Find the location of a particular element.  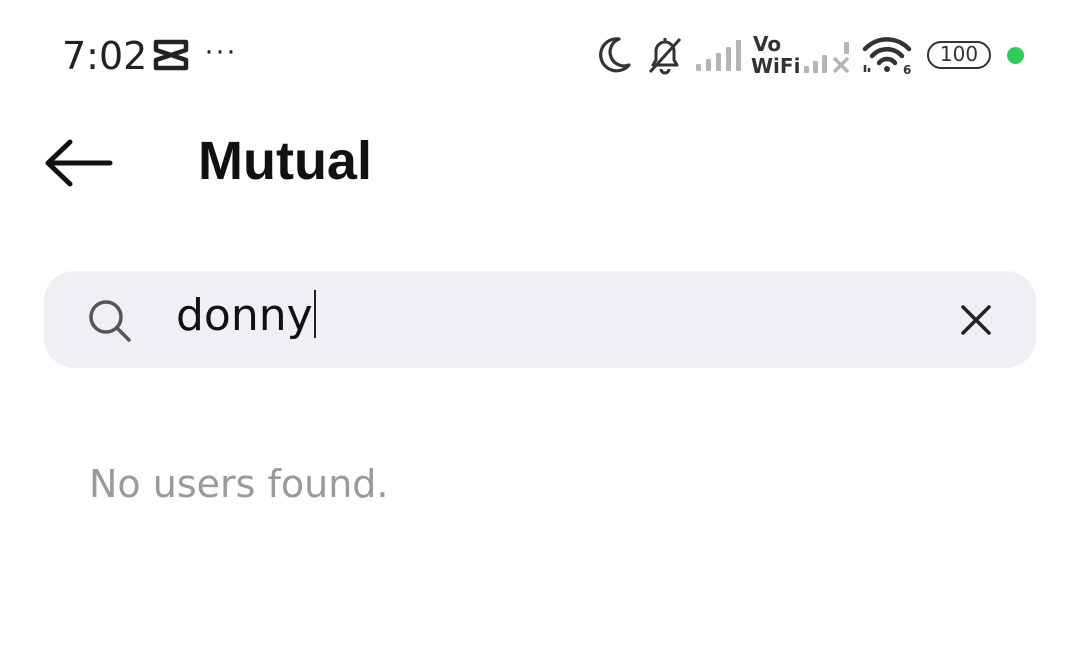

empty-results-message: No users found. is located at coordinates (239, 484).